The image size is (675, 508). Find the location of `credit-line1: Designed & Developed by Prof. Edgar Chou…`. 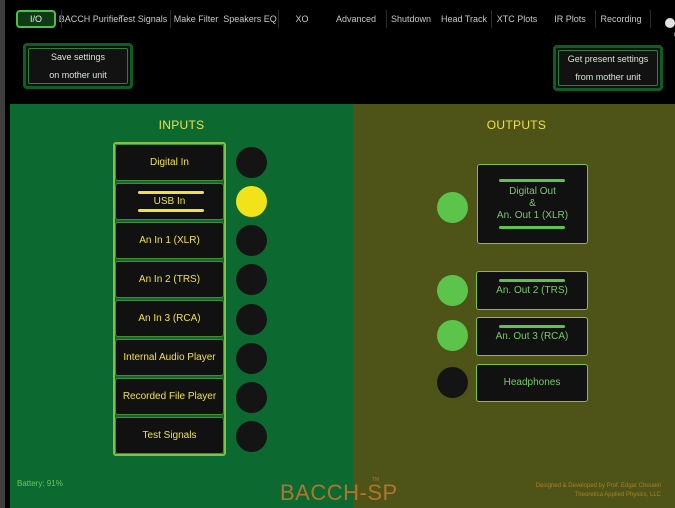

credit-line1: Designed & Developed by Prof. Edgar Chou… is located at coordinates (598, 486).